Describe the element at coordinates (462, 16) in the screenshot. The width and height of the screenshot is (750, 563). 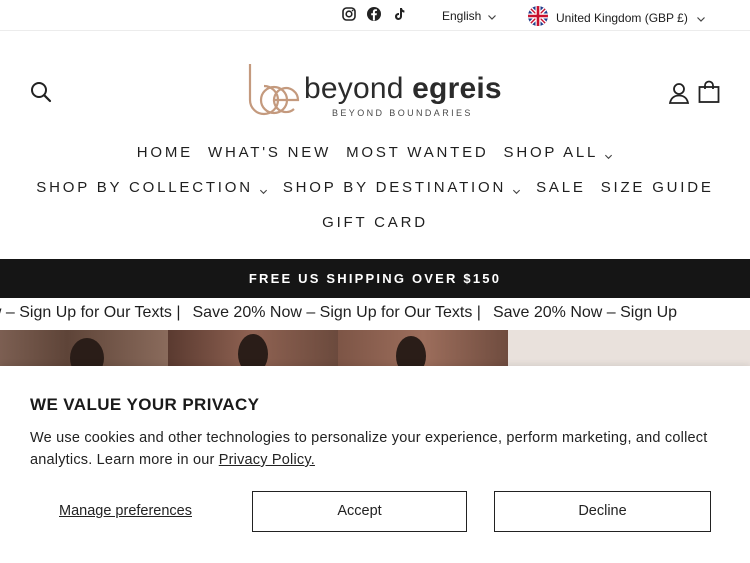
I see `language-label: English` at that location.